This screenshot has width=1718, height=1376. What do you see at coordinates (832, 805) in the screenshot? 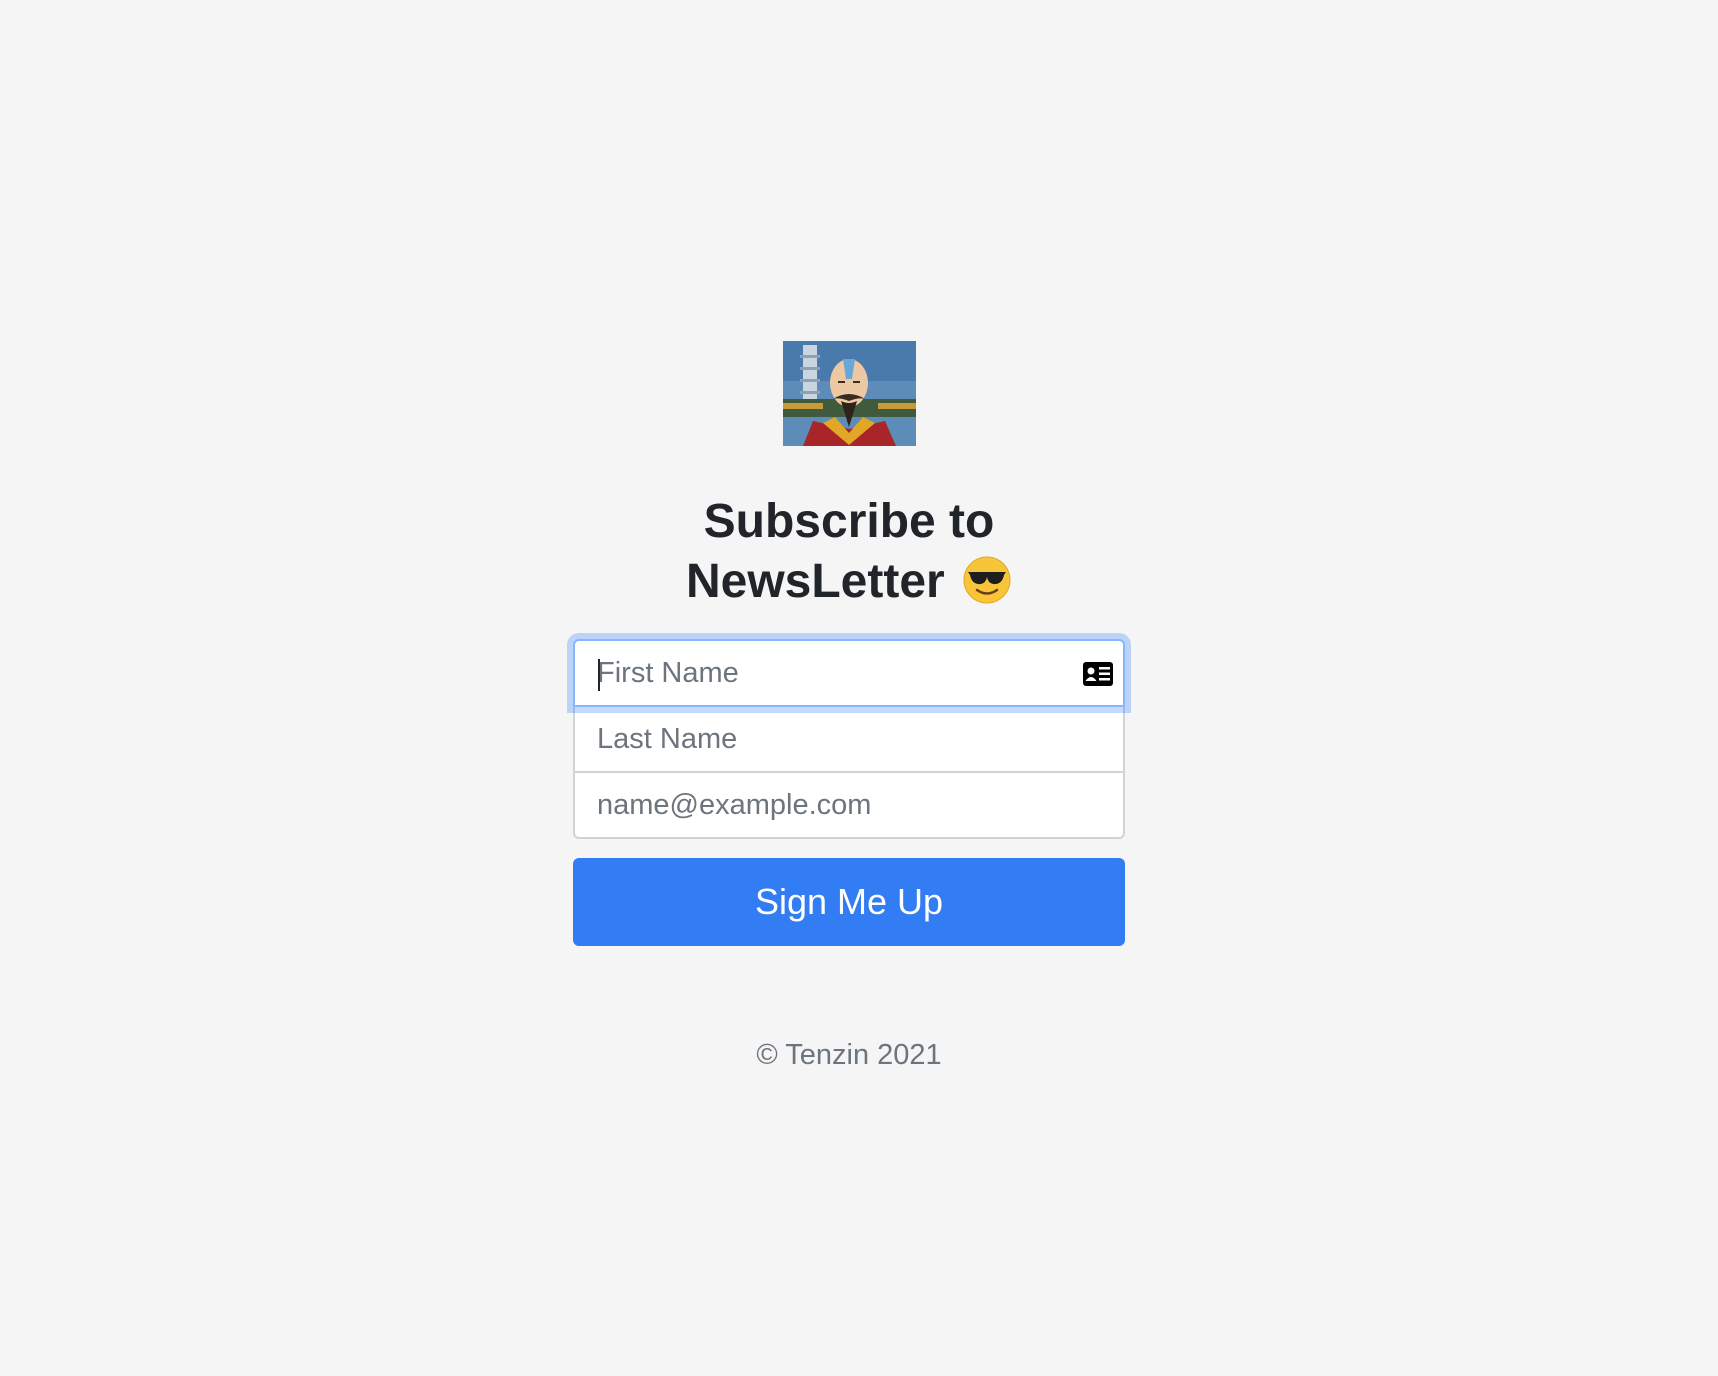
I see `email-input` at bounding box center [832, 805].